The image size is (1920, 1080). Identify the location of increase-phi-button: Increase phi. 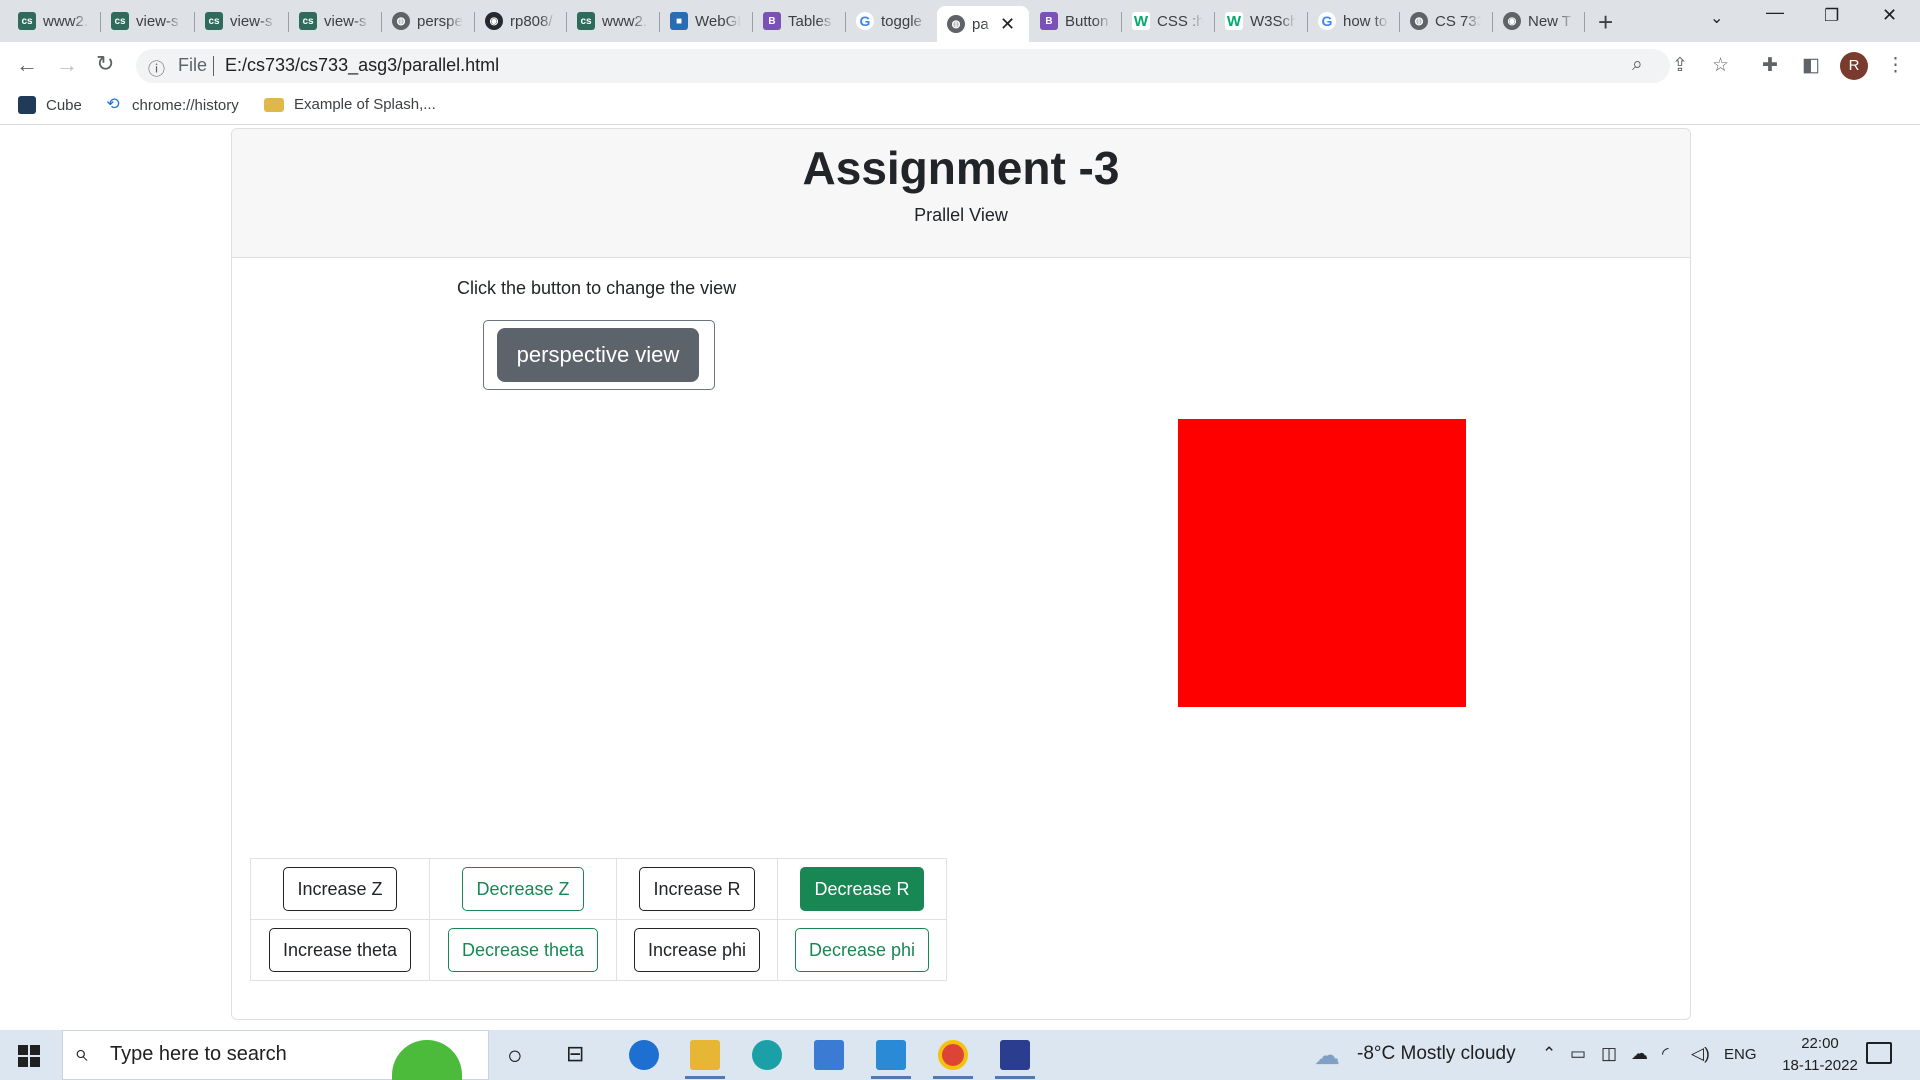
(697, 950).